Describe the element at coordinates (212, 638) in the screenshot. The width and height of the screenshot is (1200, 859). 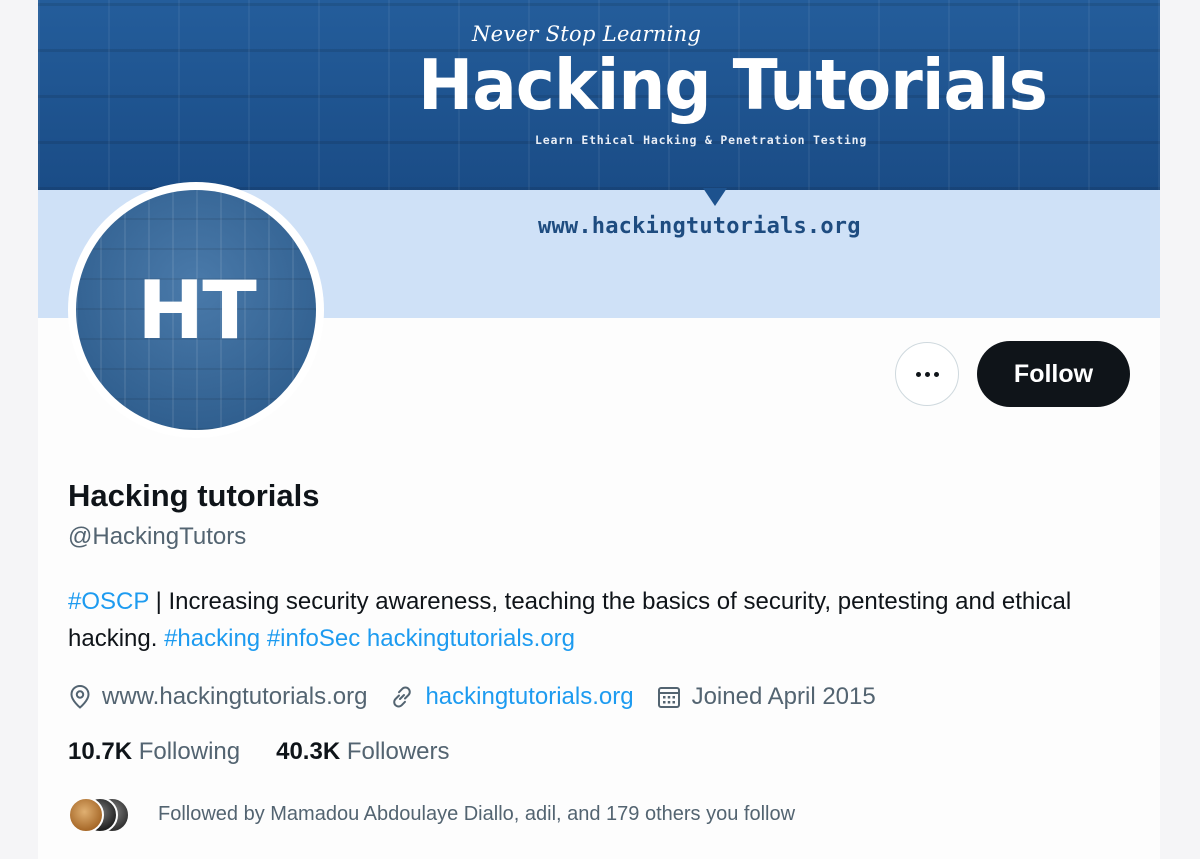
I see `hashtag-hacking: #hacking` at that location.